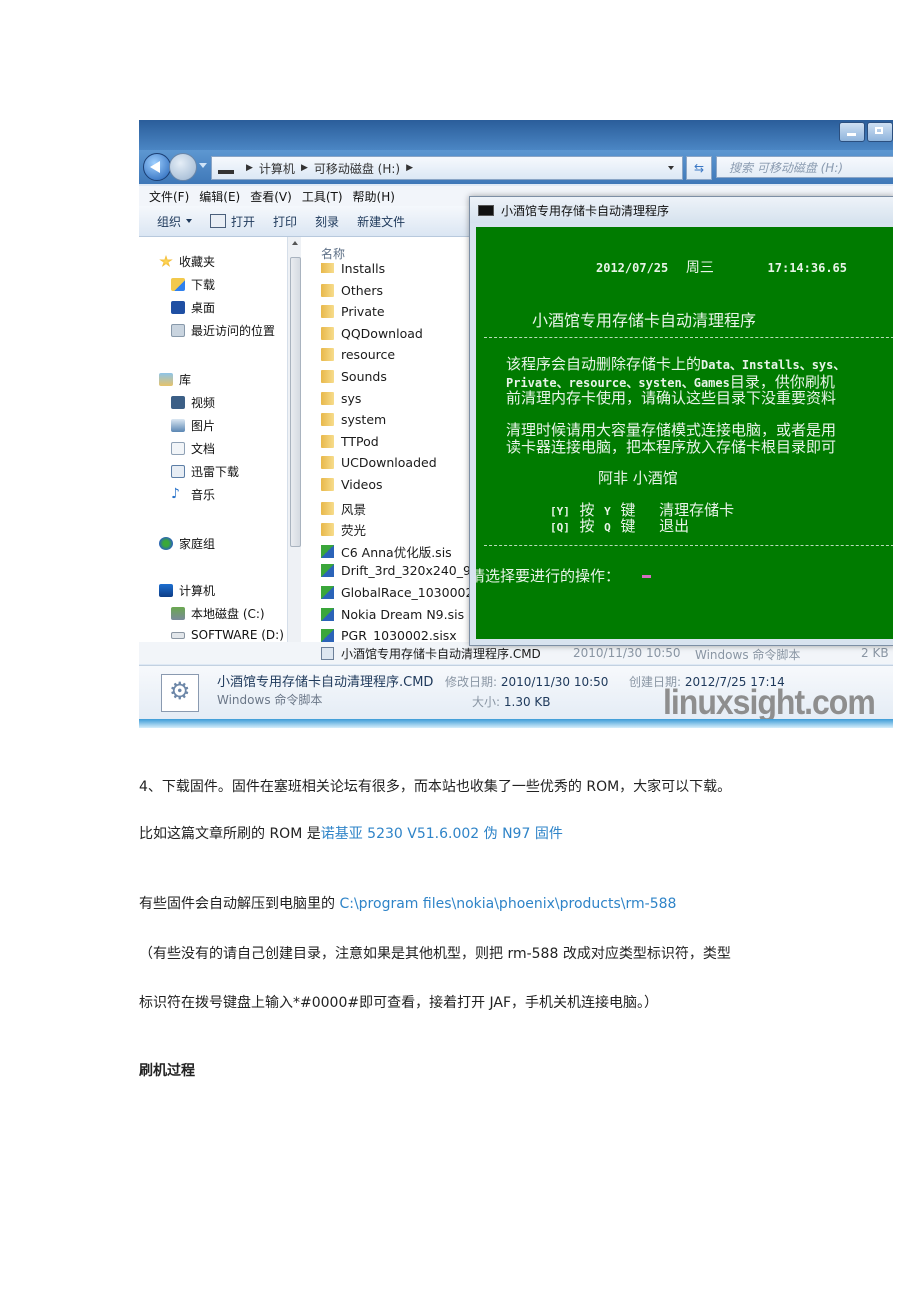 This screenshot has height=1302, width=920. What do you see at coordinates (627, 653) in the screenshot?
I see `file-date: 2010/11/30 10:50` at bounding box center [627, 653].